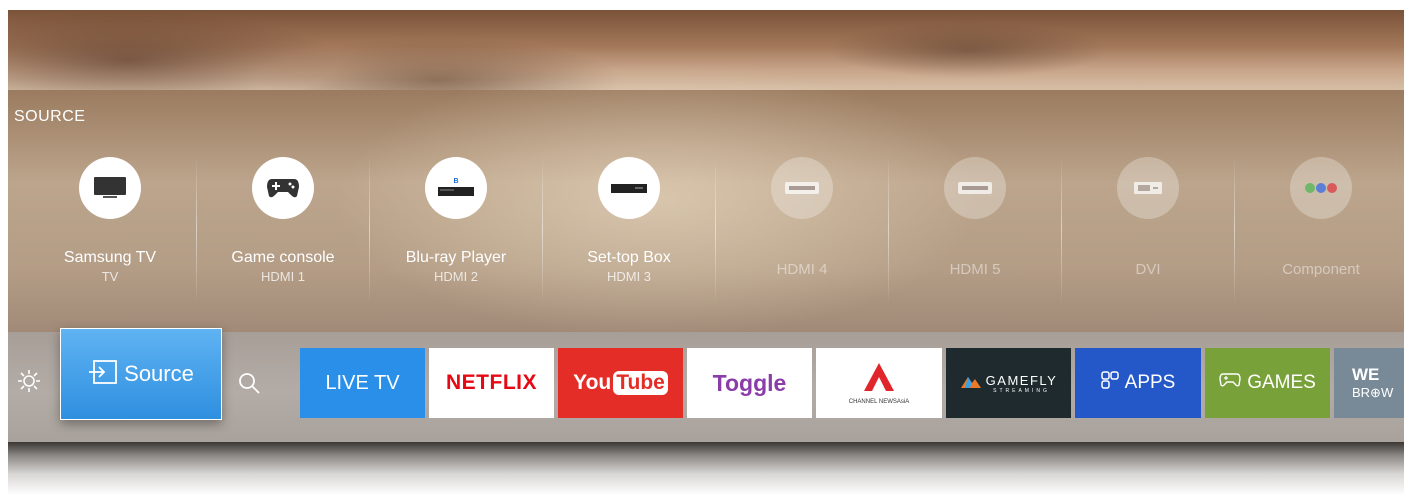  I want to click on app-tile-channel-newsasia: CHANNEL NEWSAsiA, so click(879, 383).